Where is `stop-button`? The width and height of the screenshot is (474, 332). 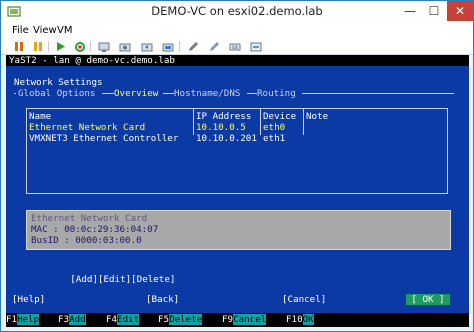
stop-button is located at coordinates (19, 46).